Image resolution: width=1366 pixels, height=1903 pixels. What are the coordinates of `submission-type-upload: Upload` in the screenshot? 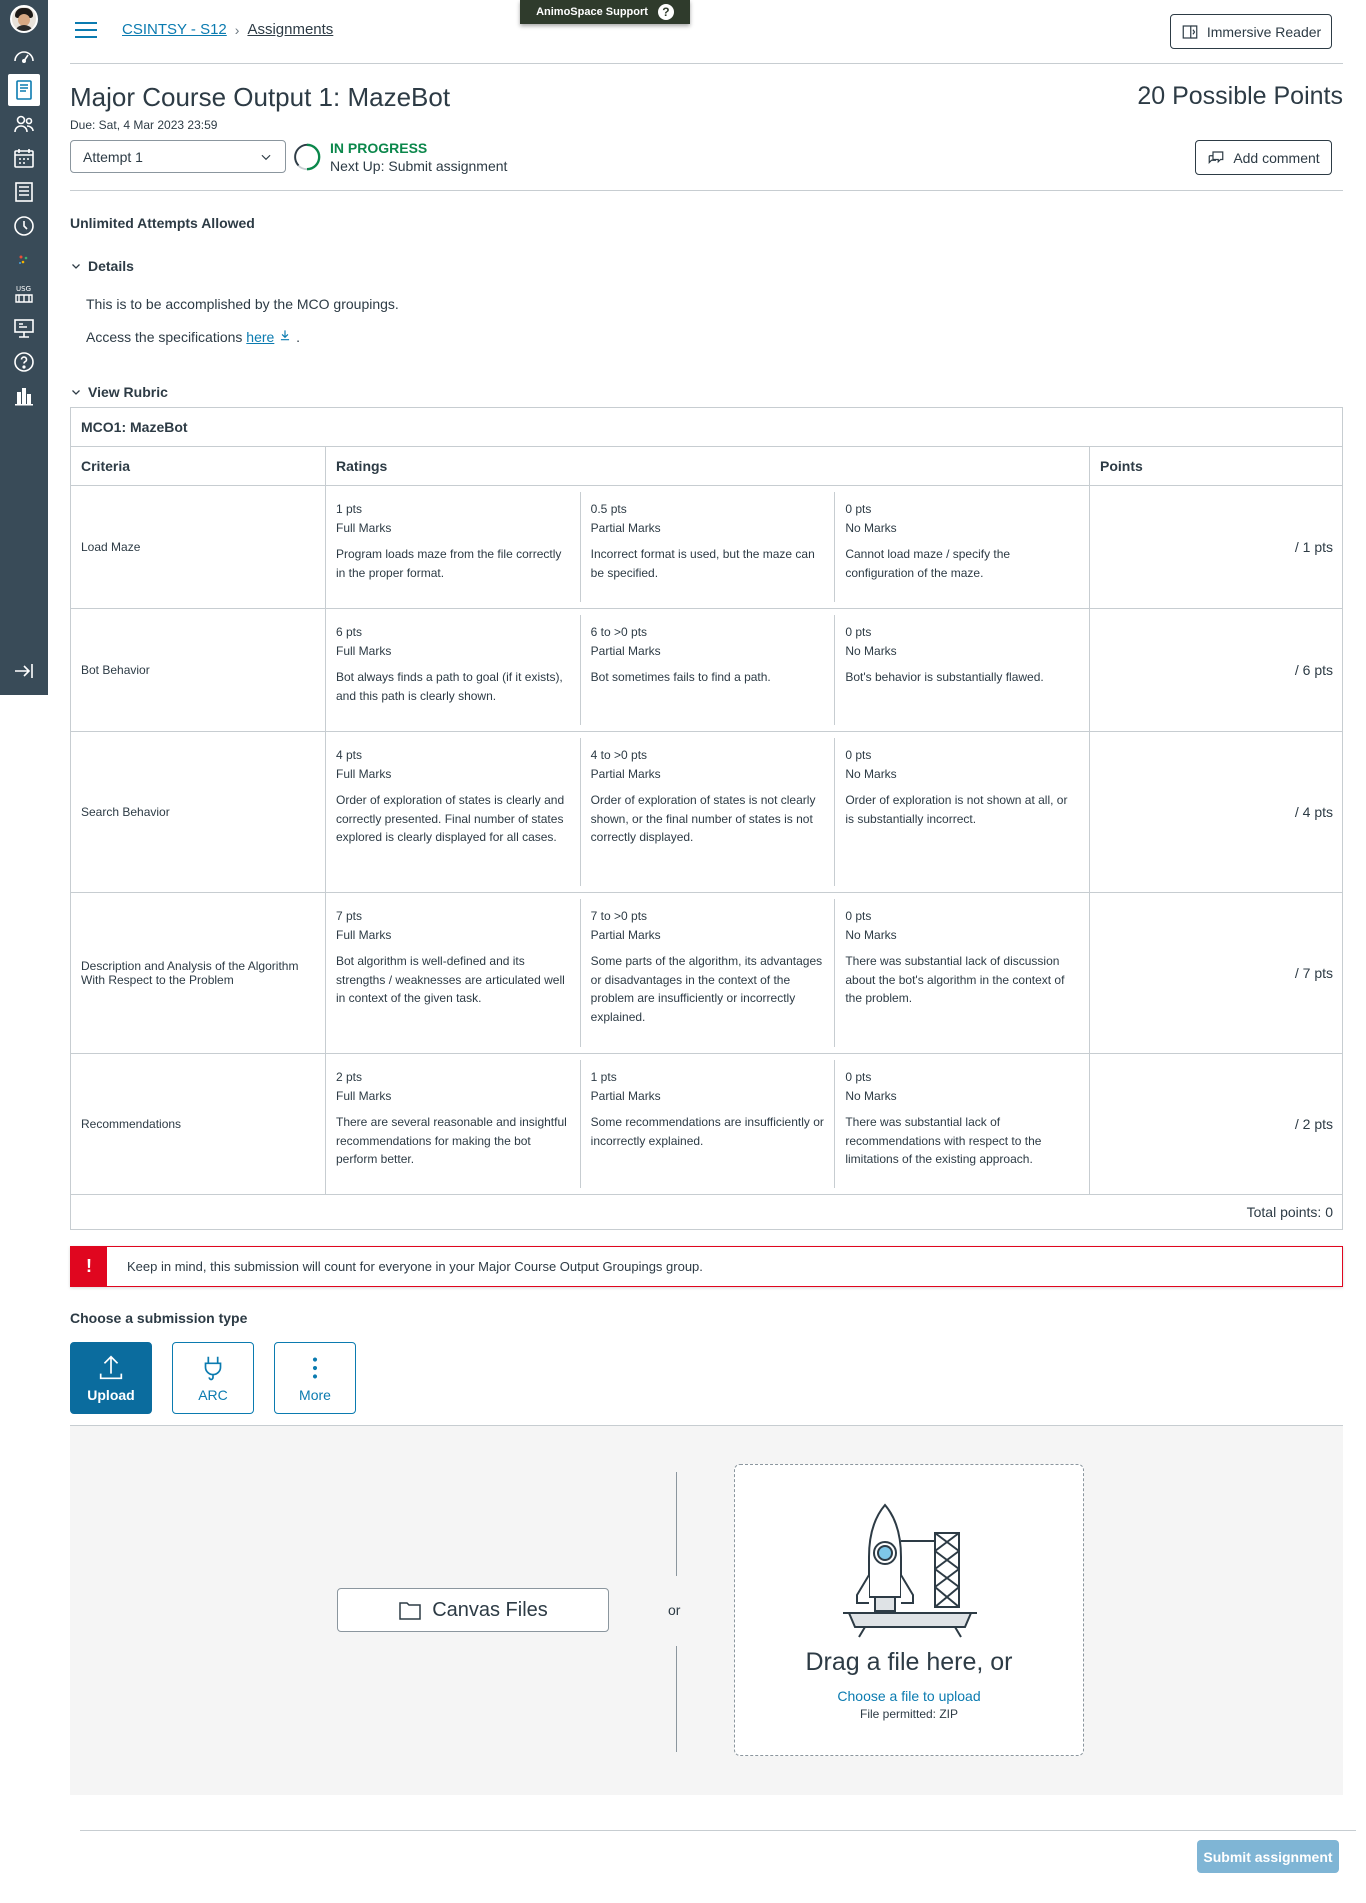 It's located at (111, 1378).